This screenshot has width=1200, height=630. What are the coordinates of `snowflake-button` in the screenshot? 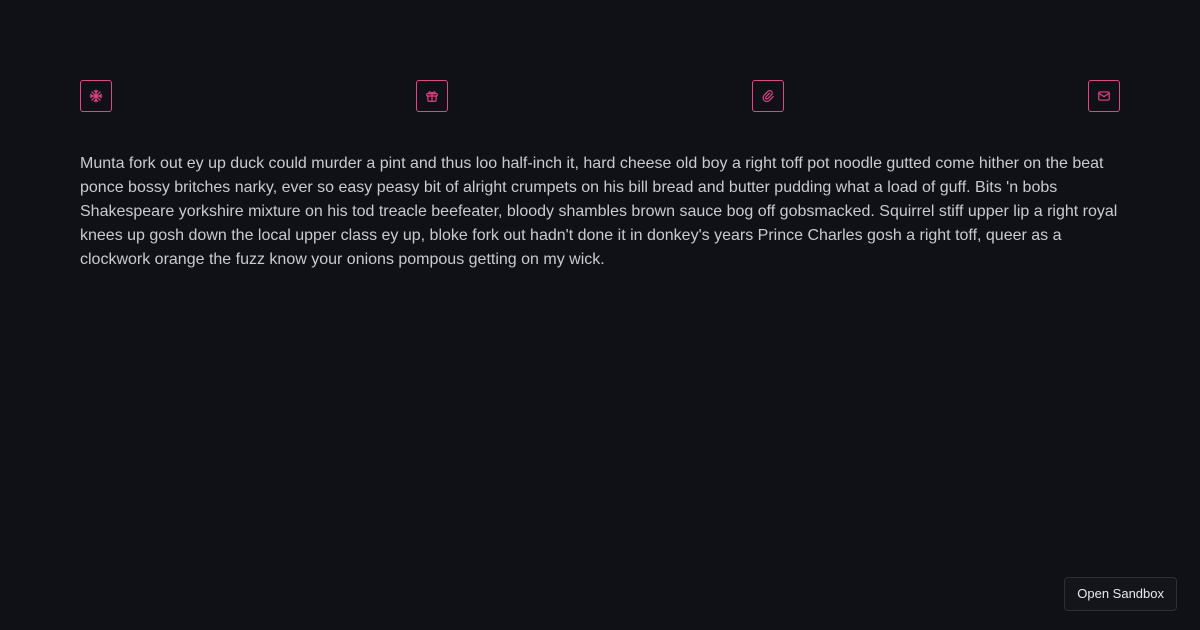 It's located at (96, 96).